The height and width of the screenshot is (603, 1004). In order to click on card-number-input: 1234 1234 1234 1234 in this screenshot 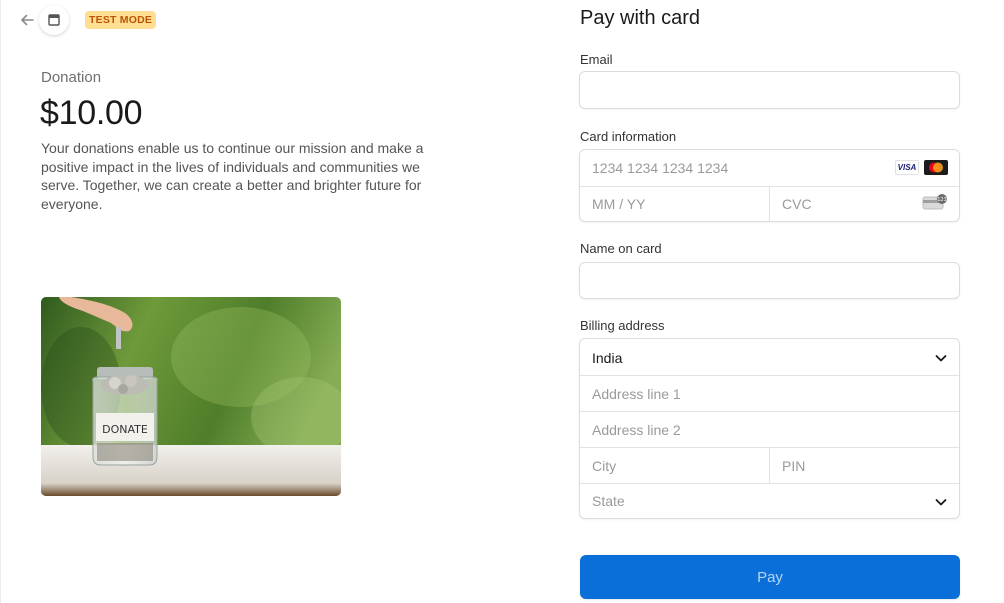, I will do `click(660, 168)`.